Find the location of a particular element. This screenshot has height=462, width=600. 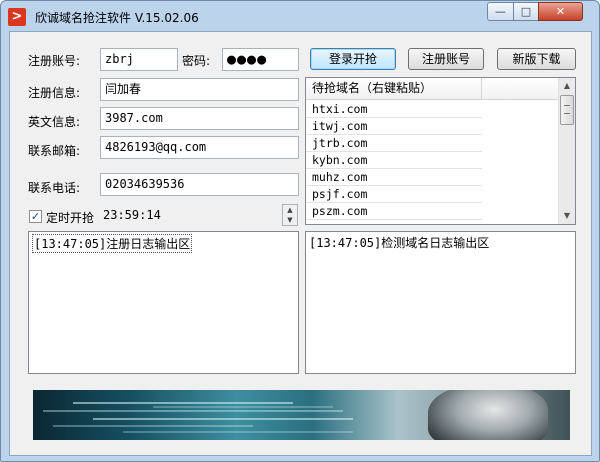

app-logo-icon: > is located at coordinates (17, 17).